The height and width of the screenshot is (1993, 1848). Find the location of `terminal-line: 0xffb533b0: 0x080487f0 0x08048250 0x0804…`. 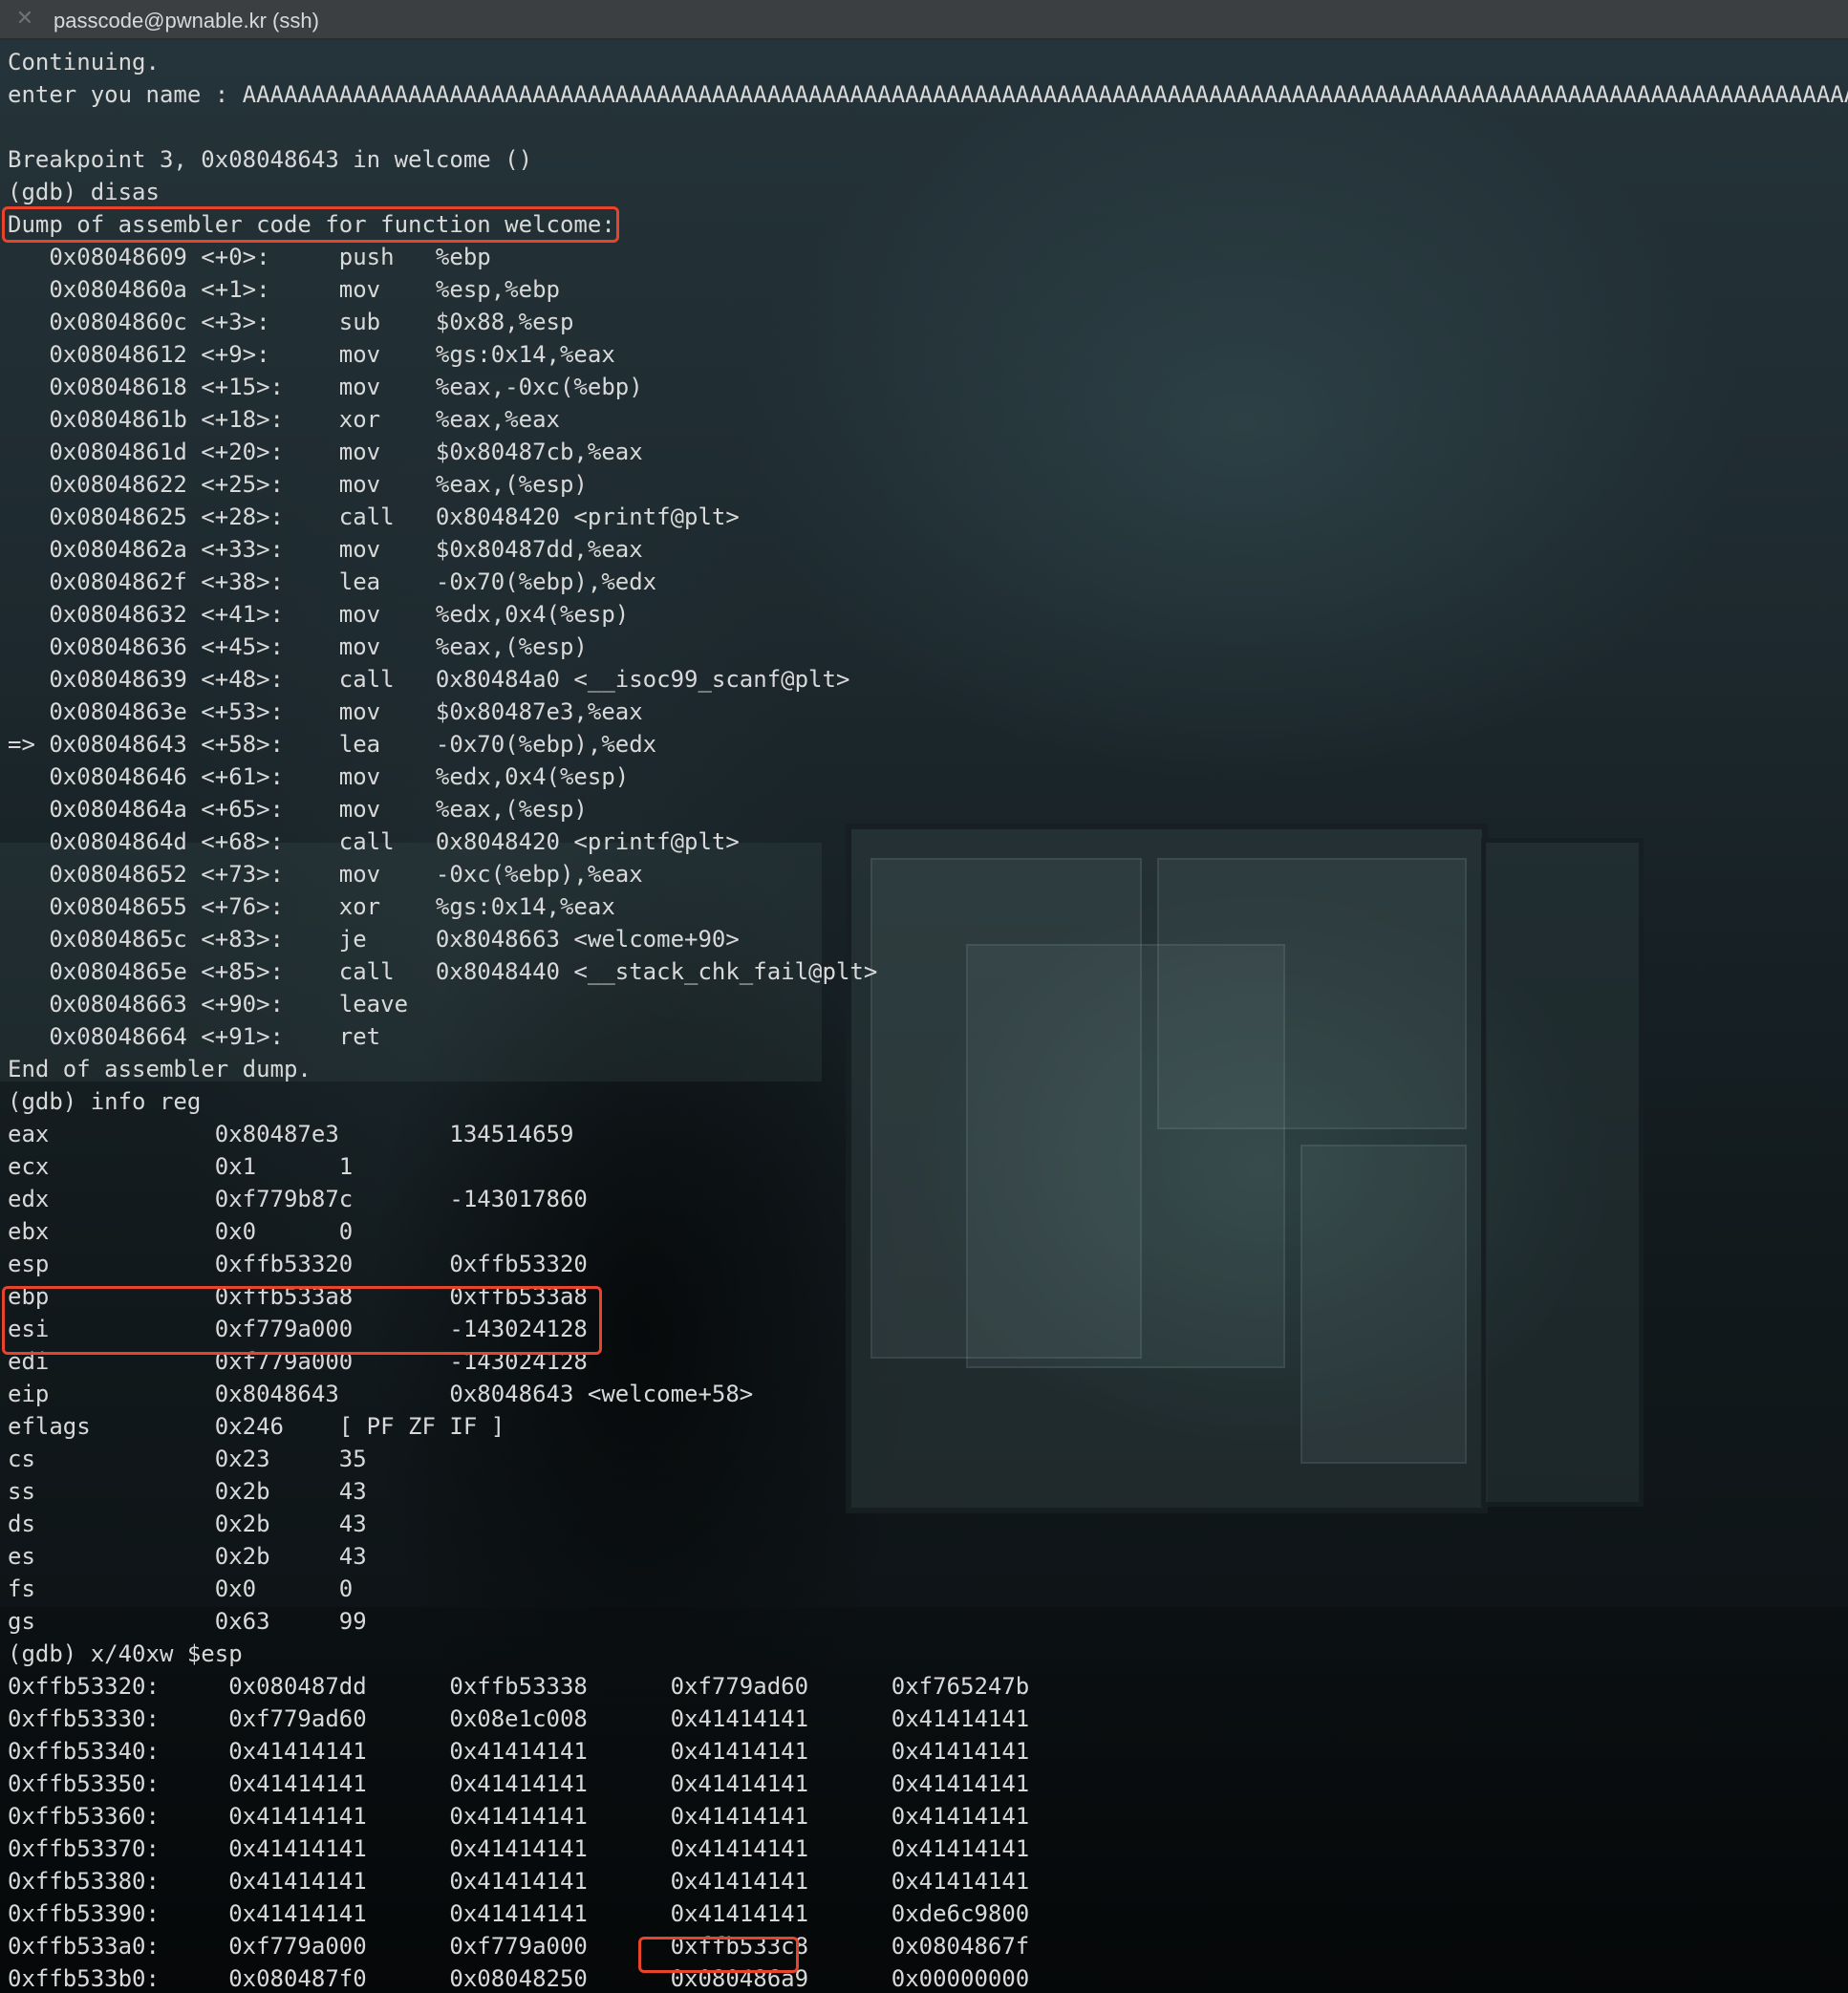

terminal-line: 0xffb533b0: 0x080487f0 0x08048250 0x0804… is located at coordinates (519, 1978).